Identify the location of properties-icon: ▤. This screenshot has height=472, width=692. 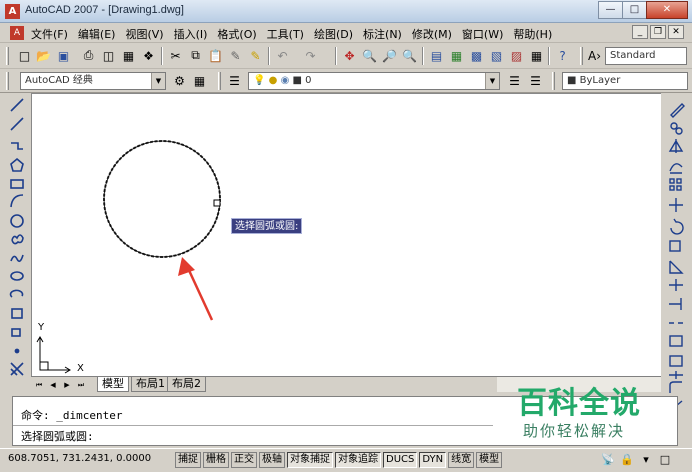
(436, 55).